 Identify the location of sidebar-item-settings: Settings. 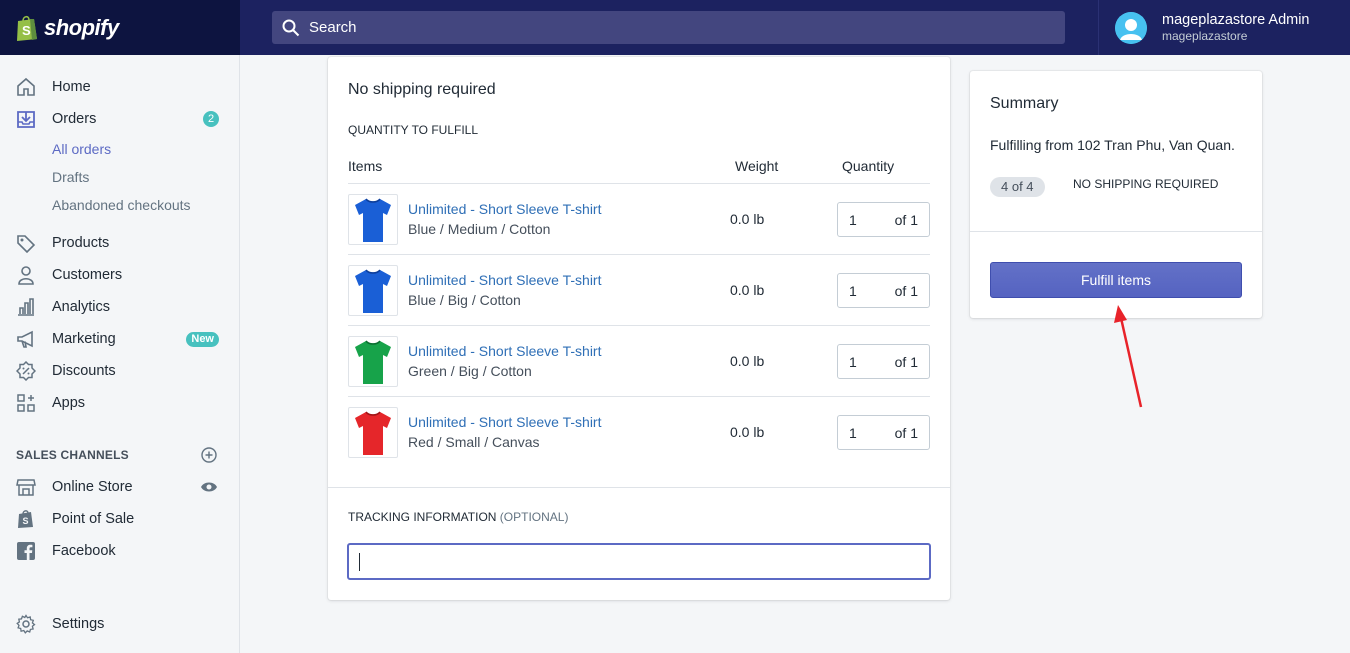
(120, 624).